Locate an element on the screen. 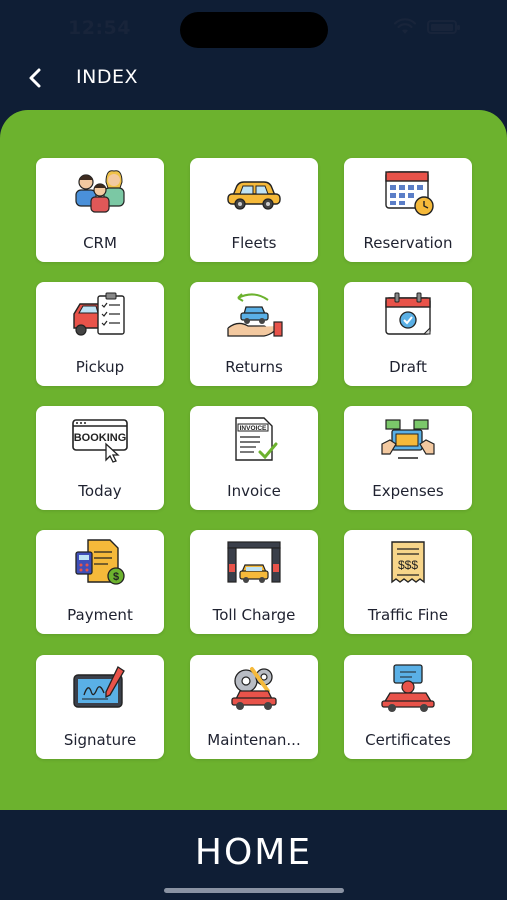 The width and height of the screenshot is (507, 900). home-indicator is located at coordinates (254, 890).